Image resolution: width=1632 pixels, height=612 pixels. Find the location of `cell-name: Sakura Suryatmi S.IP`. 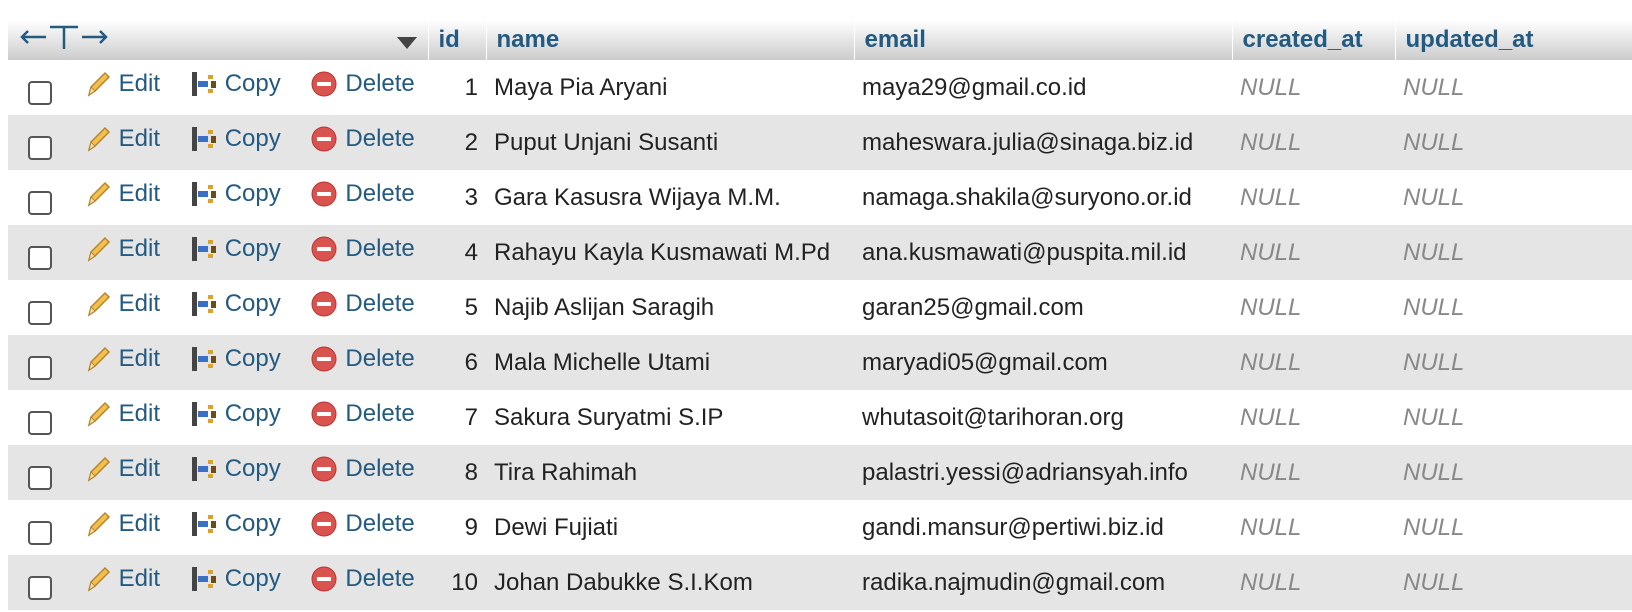

cell-name: Sakura Suryatmi S.IP is located at coordinates (670, 417).